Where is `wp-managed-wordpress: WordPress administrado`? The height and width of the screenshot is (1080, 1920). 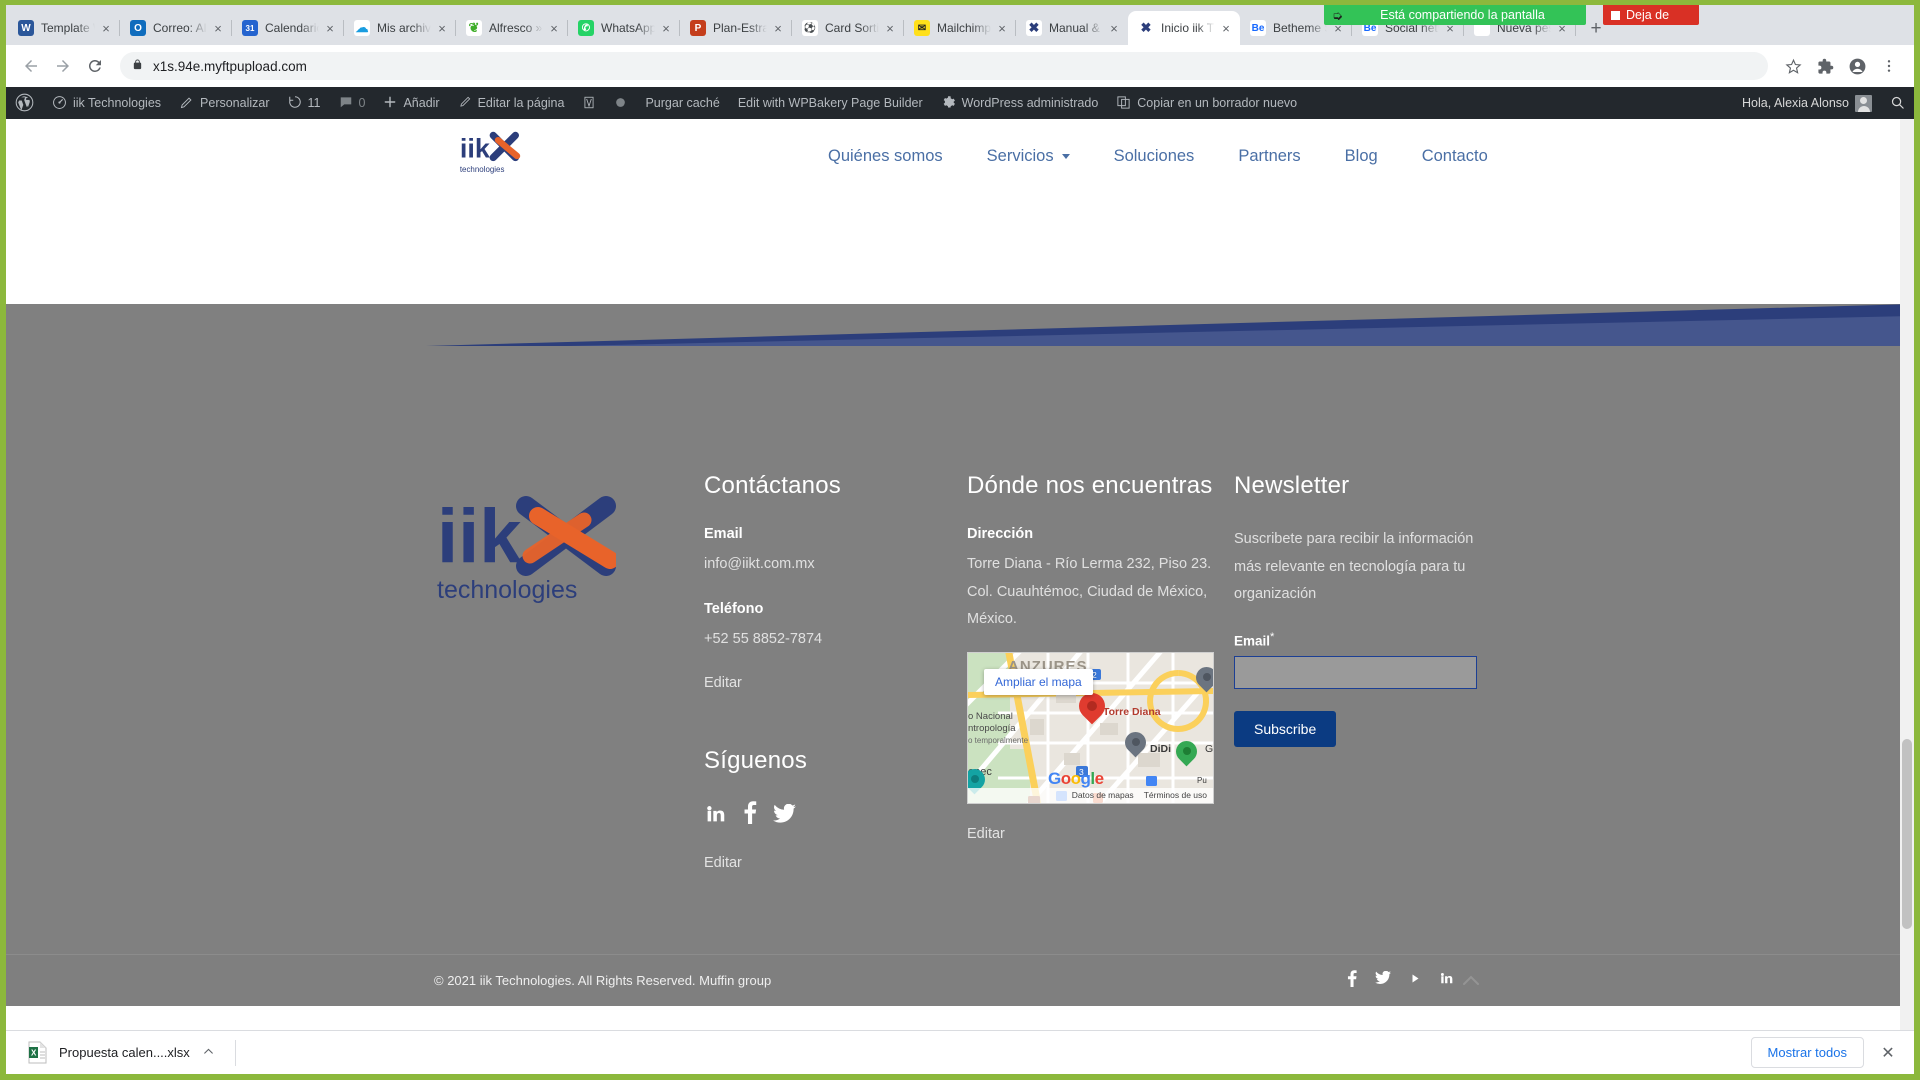
wp-managed-wordpress: WordPress administrado is located at coordinates (1020, 103).